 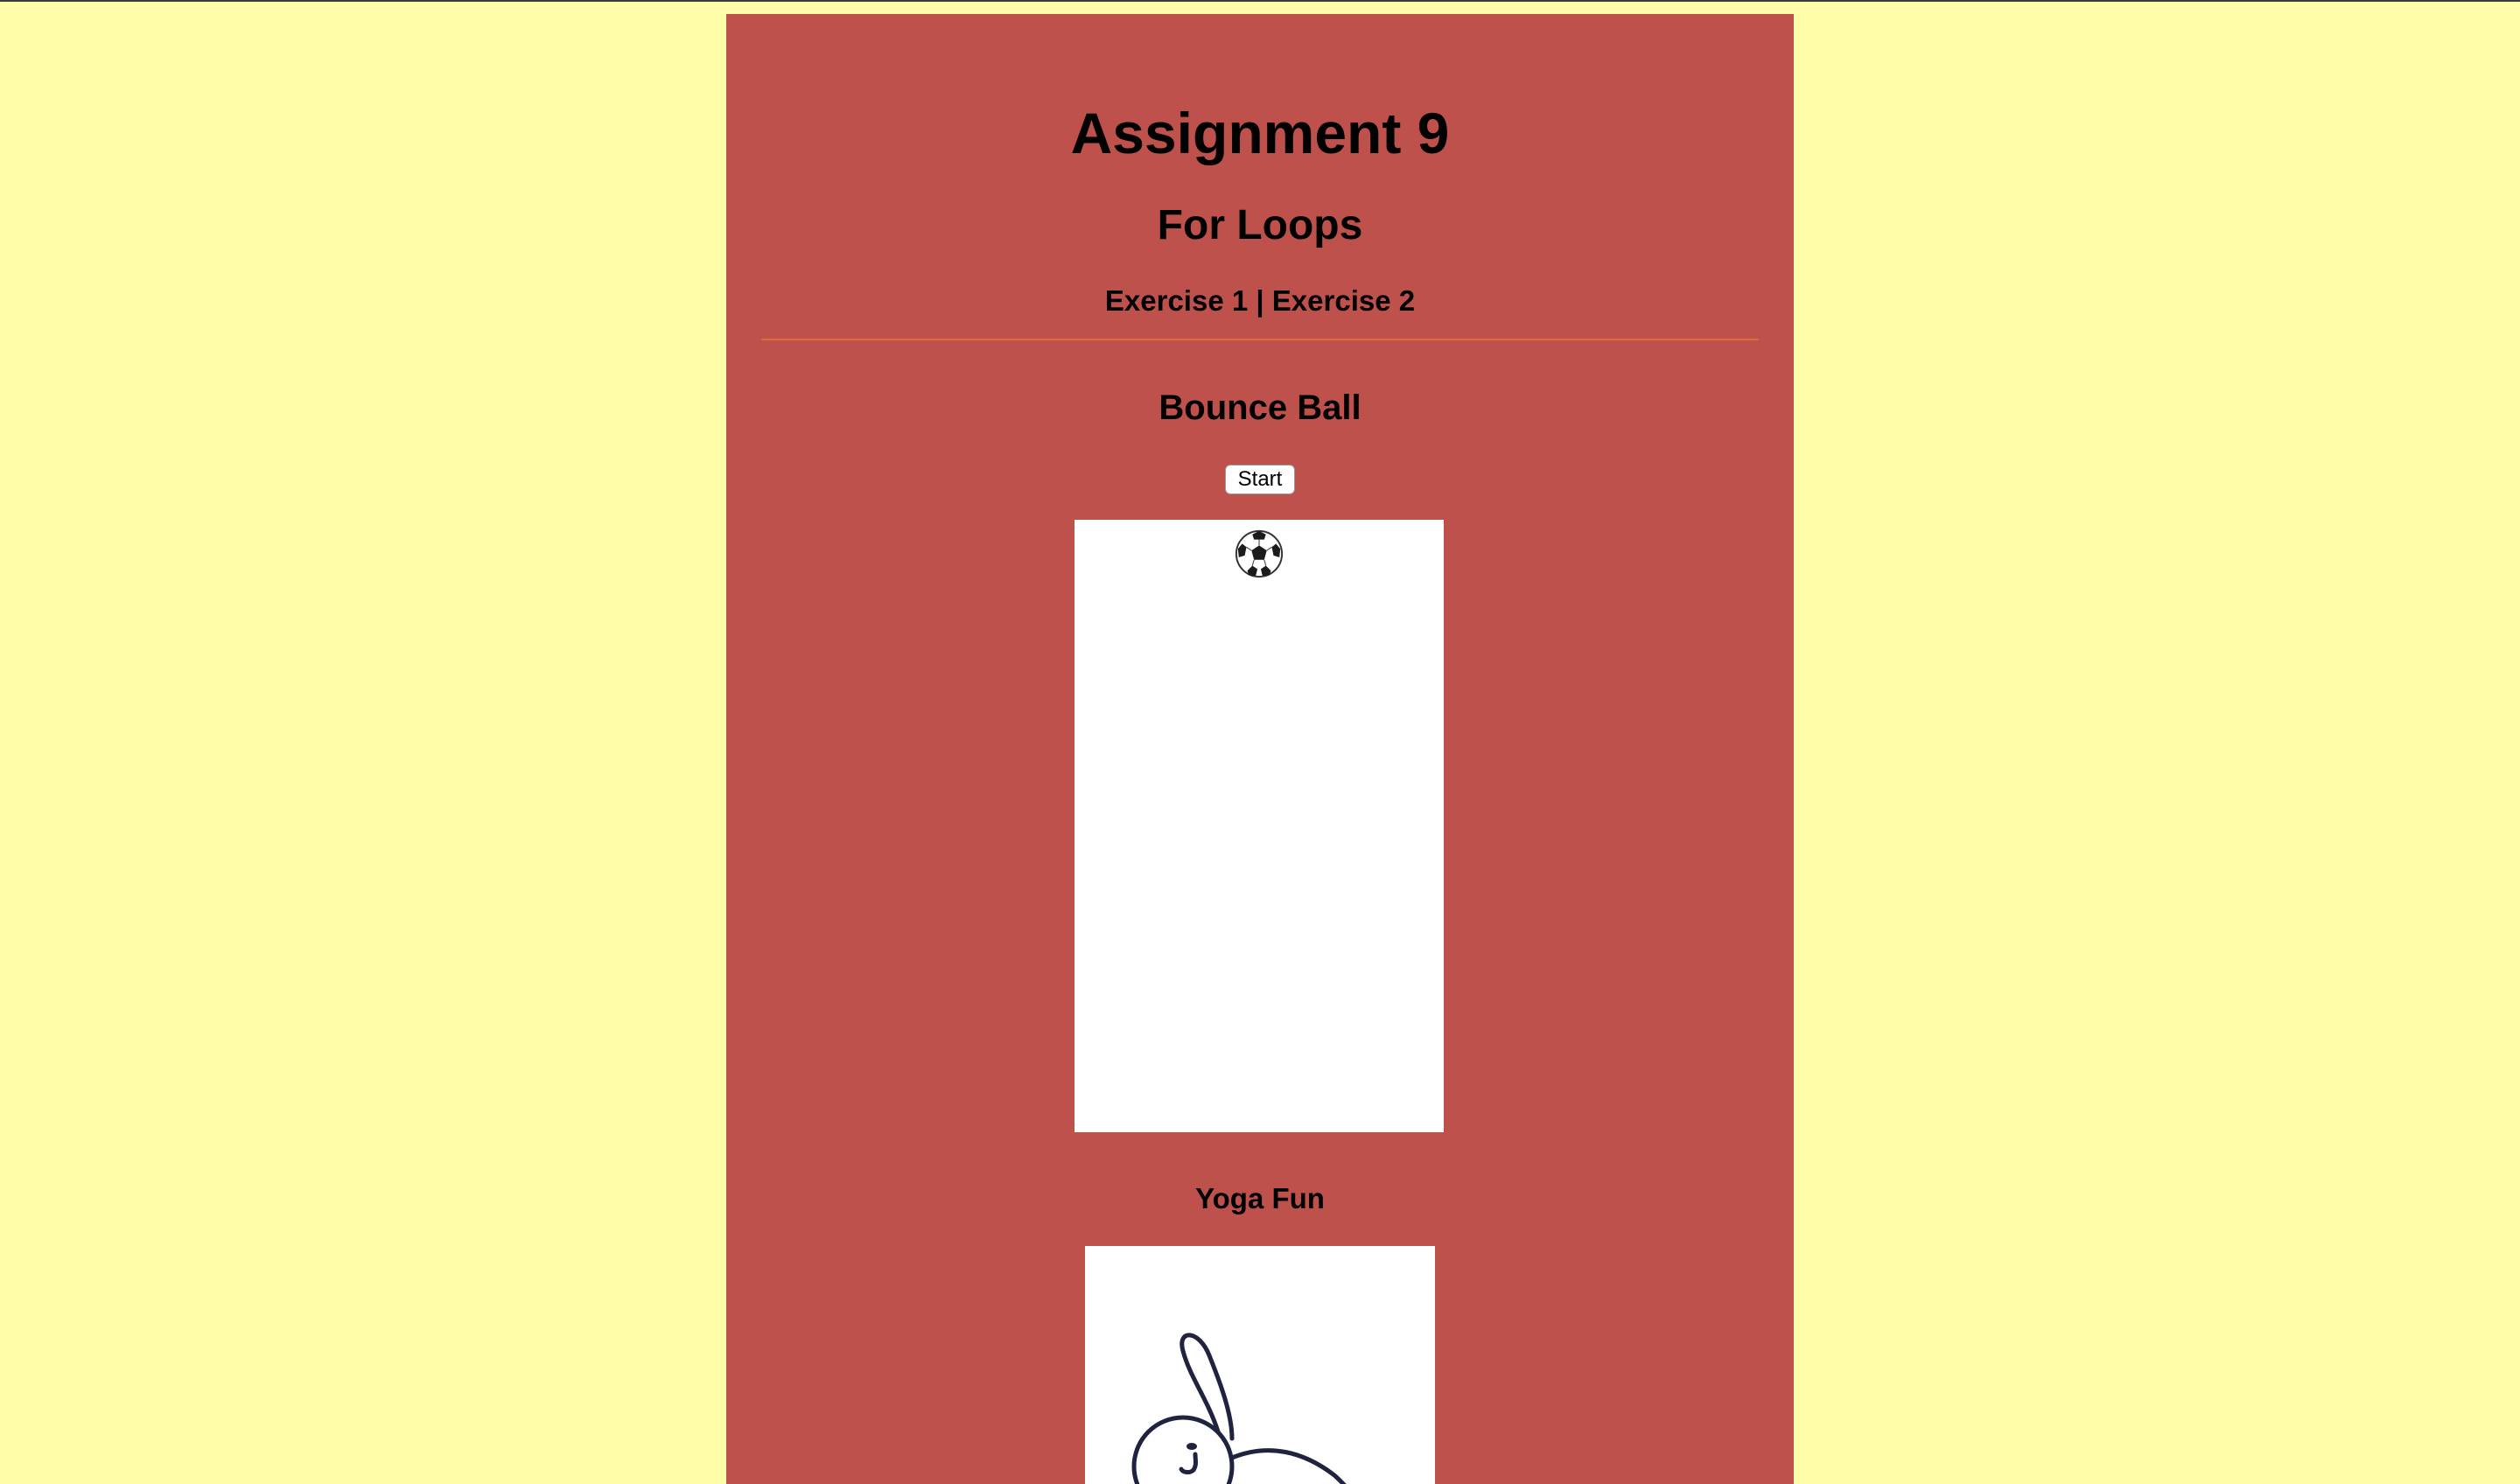 What do you see at coordinates (1343, 300) in the screenshot?
I see `exercise-2-link: Exercise 2` at bounding box center [1343, 300].